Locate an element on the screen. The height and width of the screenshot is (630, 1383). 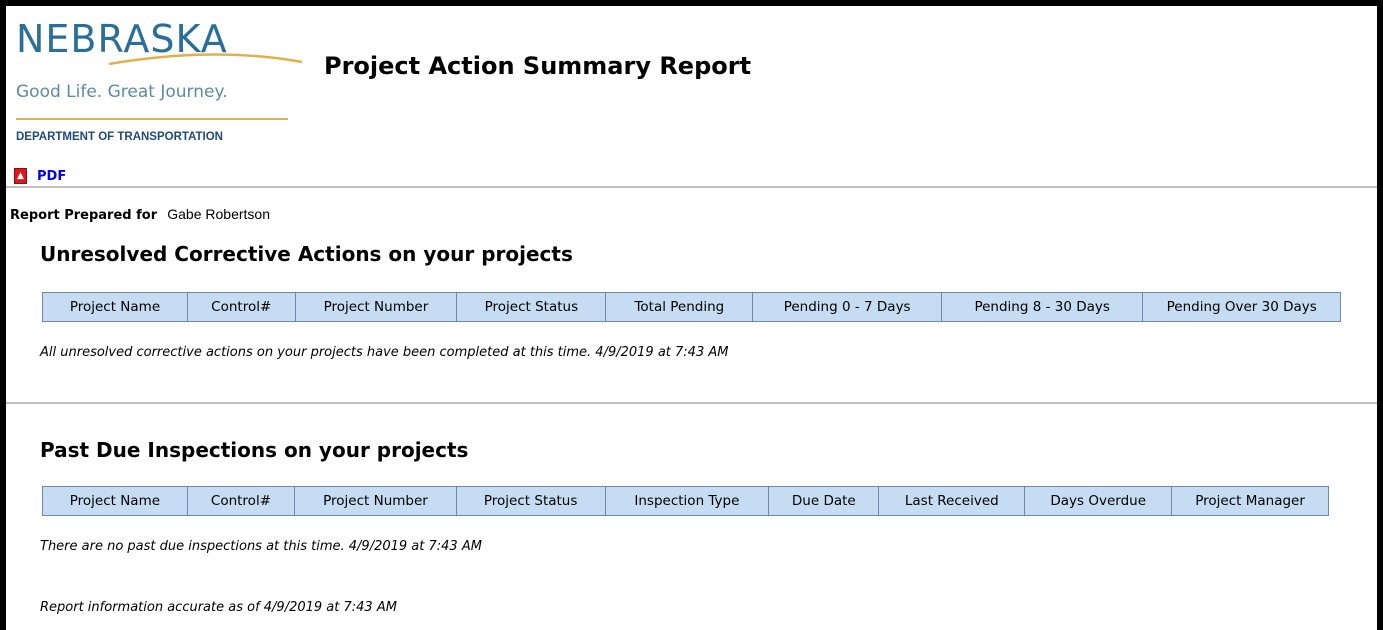
column-header: Project Manager is located at coordinates (1250, 501).